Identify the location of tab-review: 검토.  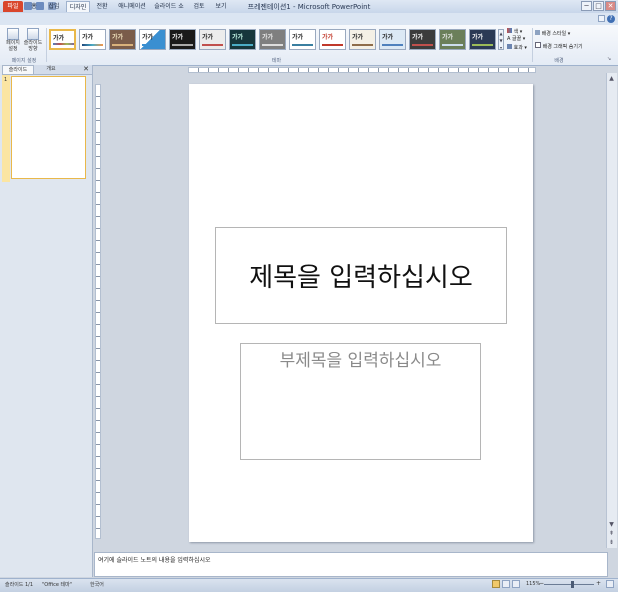
(199, 6).